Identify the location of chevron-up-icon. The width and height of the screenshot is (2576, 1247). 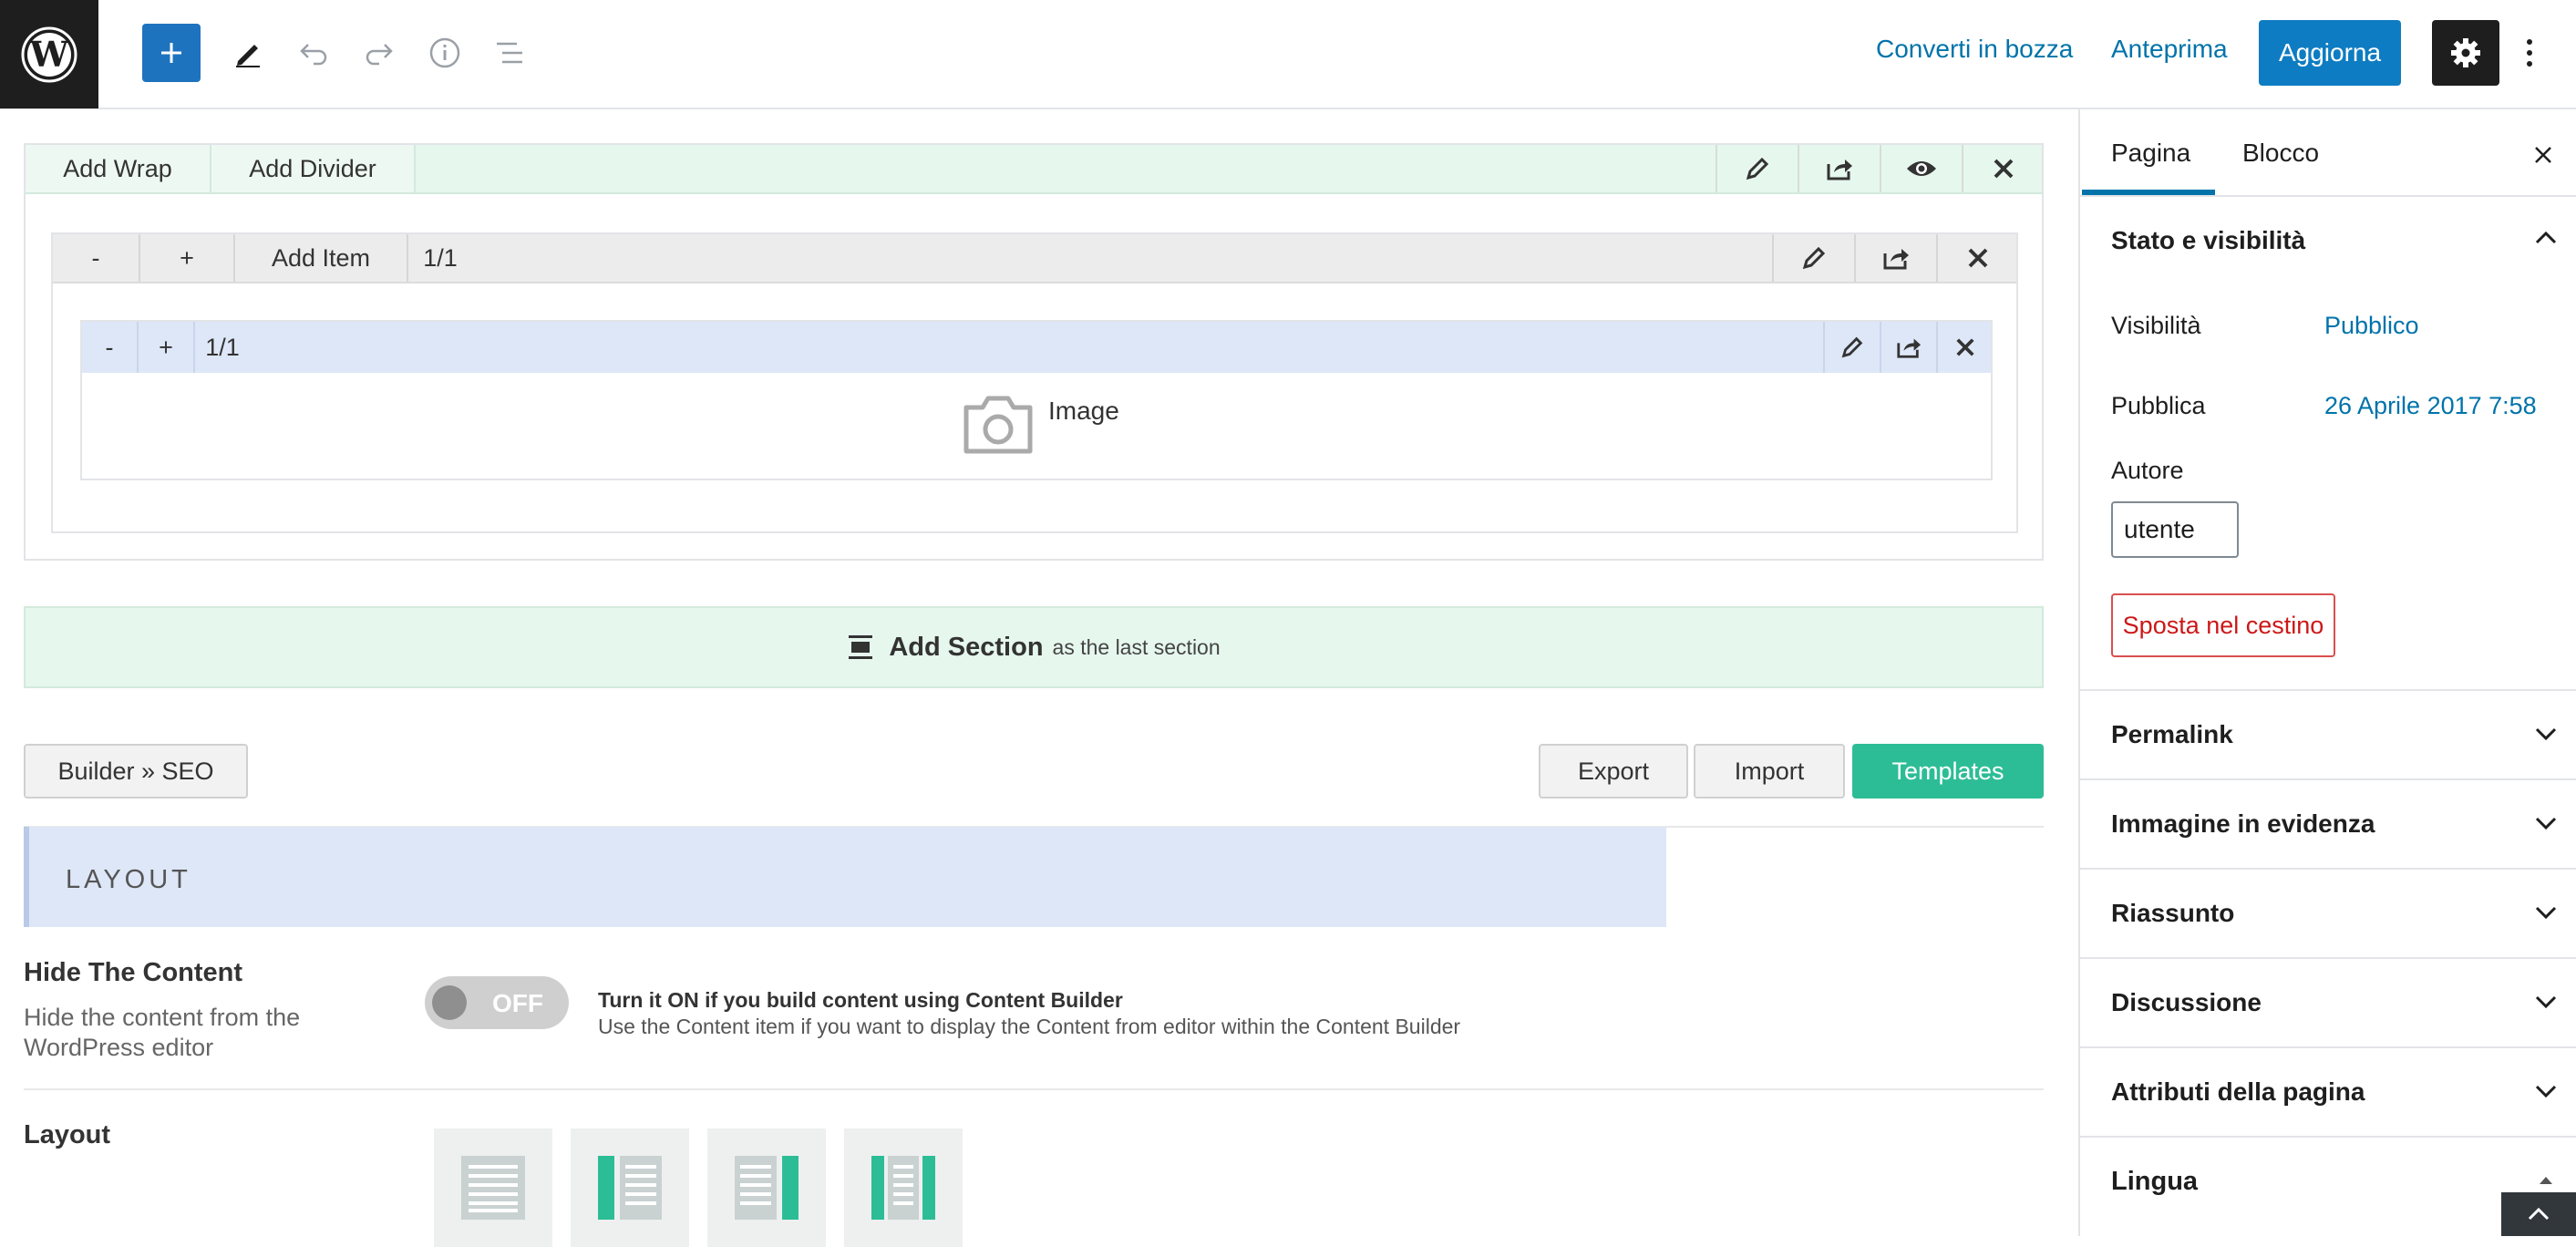
(2546, 238).